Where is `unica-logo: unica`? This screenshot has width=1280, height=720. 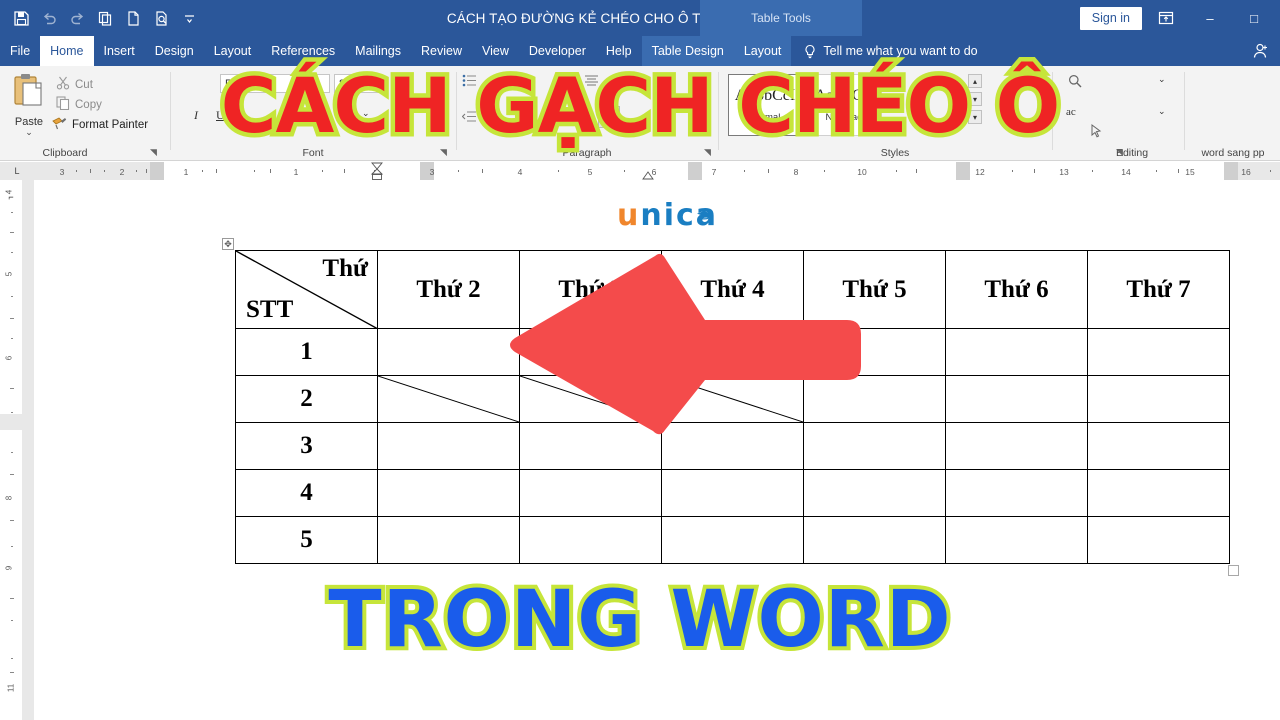
unica-logo: unica is located at coordinates (667, 215).